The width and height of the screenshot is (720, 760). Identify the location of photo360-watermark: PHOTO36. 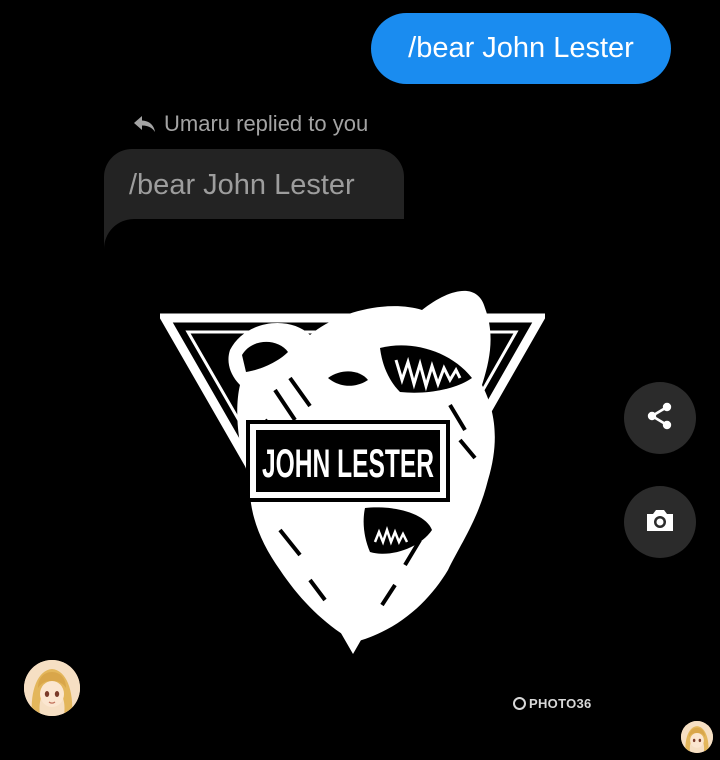
(552, 703).